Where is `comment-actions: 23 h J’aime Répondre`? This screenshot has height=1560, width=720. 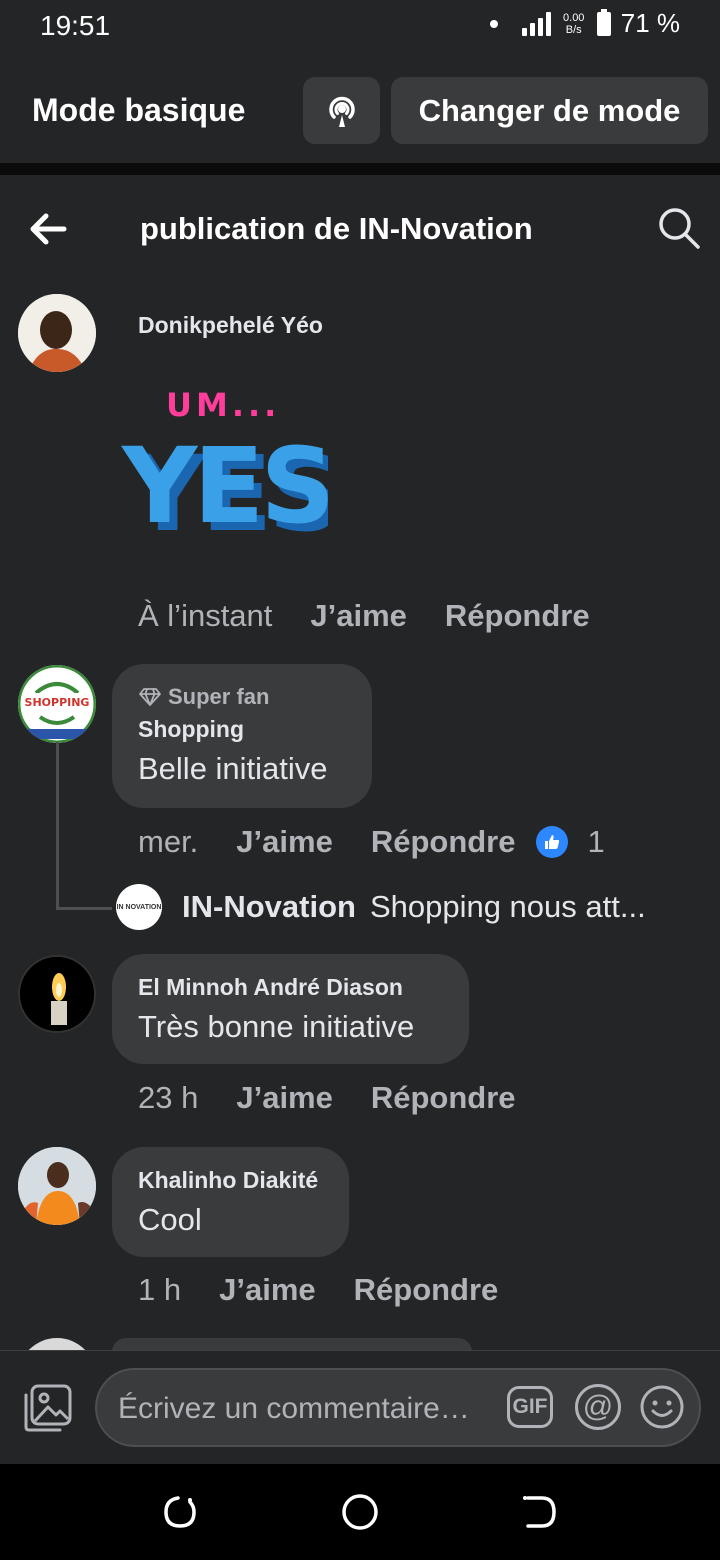
comment-actions: 23 h J’aime Répondre is located at coordinates (346, 1098).